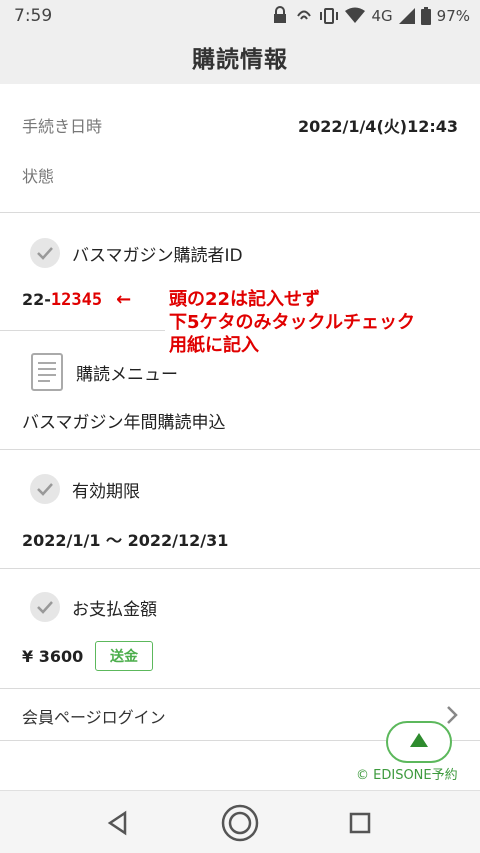  I want to click on subscriber-id-label: バスマガジン購読者ID, so click(157, 255).